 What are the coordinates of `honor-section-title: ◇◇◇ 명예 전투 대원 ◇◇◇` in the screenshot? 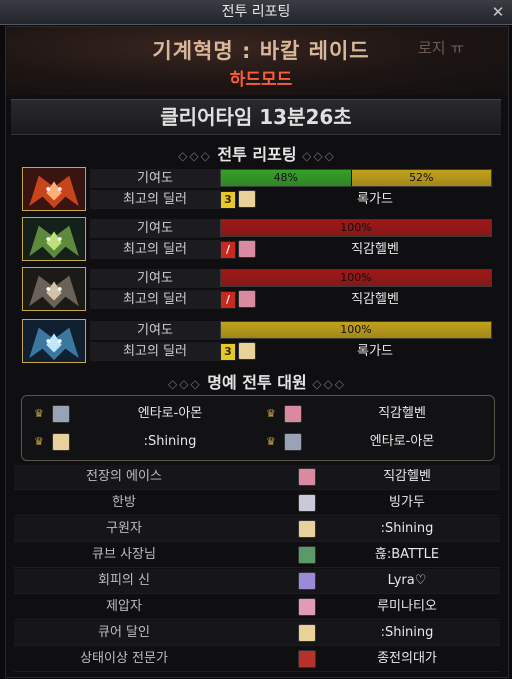 It's located at (257, 381).